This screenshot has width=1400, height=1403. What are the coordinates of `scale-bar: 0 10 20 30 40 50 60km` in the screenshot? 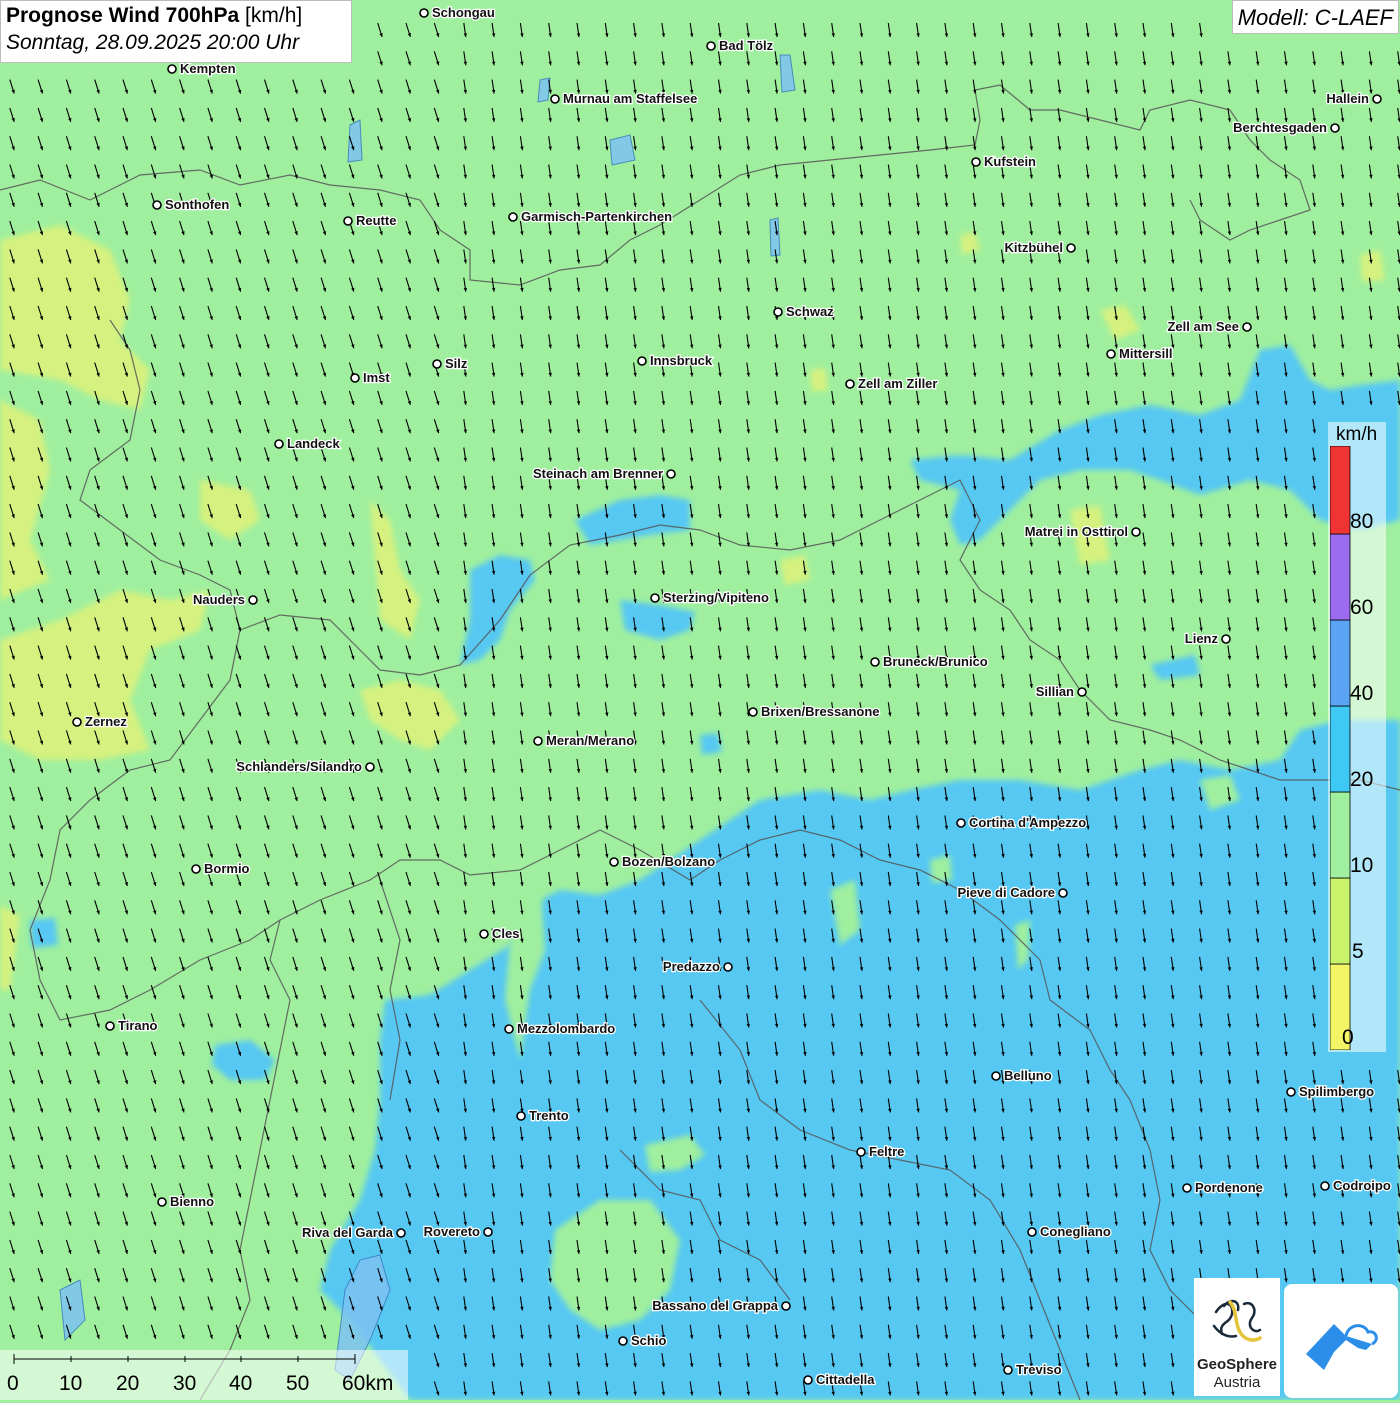 It's located at (204, 1375).